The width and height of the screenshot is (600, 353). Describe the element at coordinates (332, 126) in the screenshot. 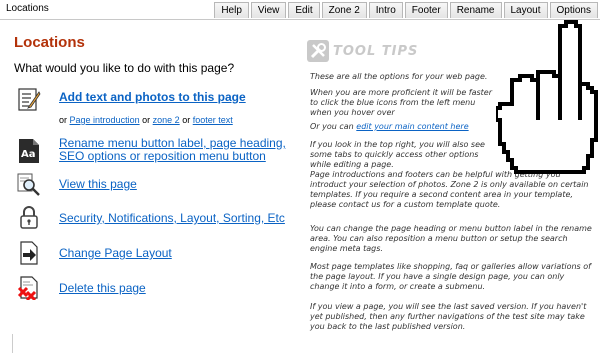

I see `tip-edit-prefix: Or you can` at that location.